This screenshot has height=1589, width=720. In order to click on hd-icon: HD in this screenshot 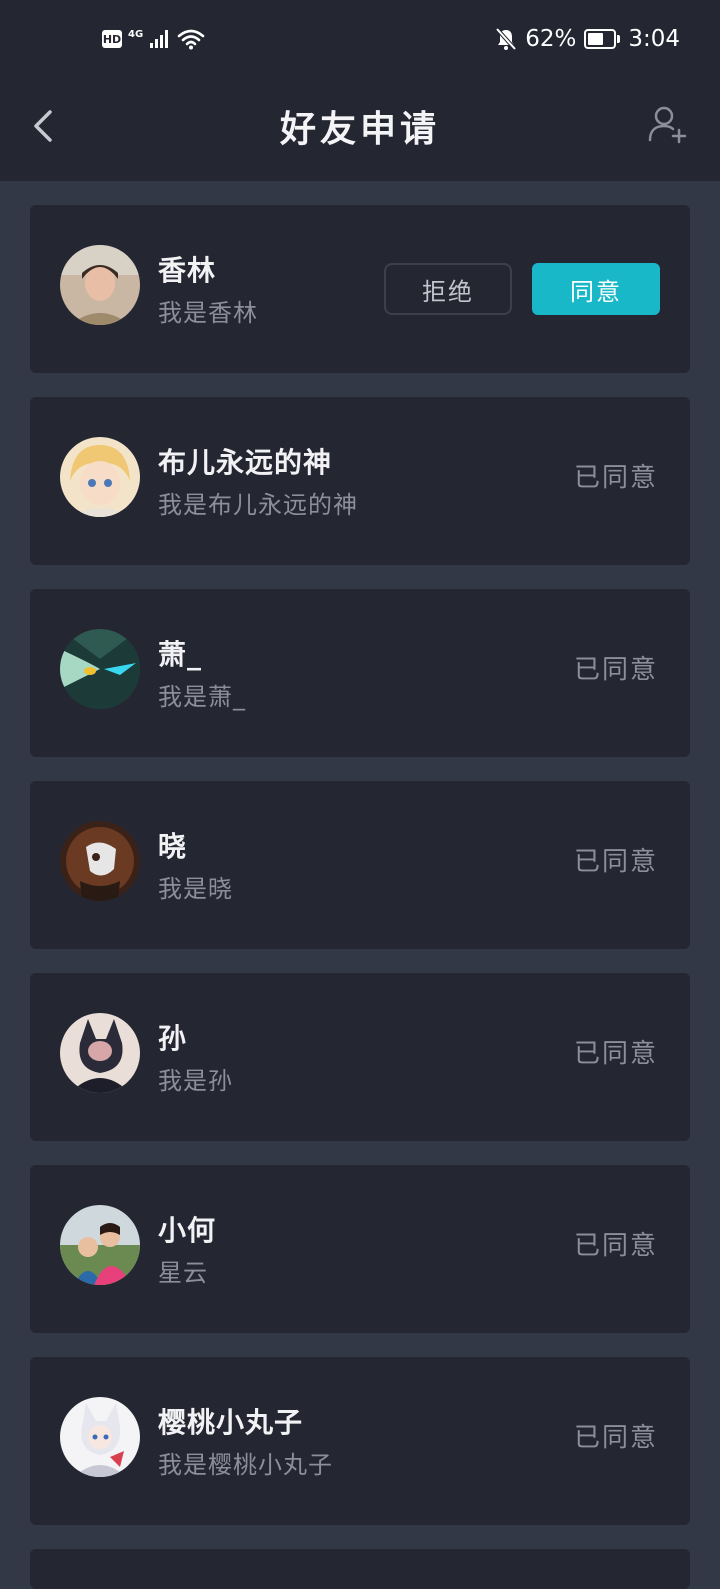, I will do `click(112, 39)`.